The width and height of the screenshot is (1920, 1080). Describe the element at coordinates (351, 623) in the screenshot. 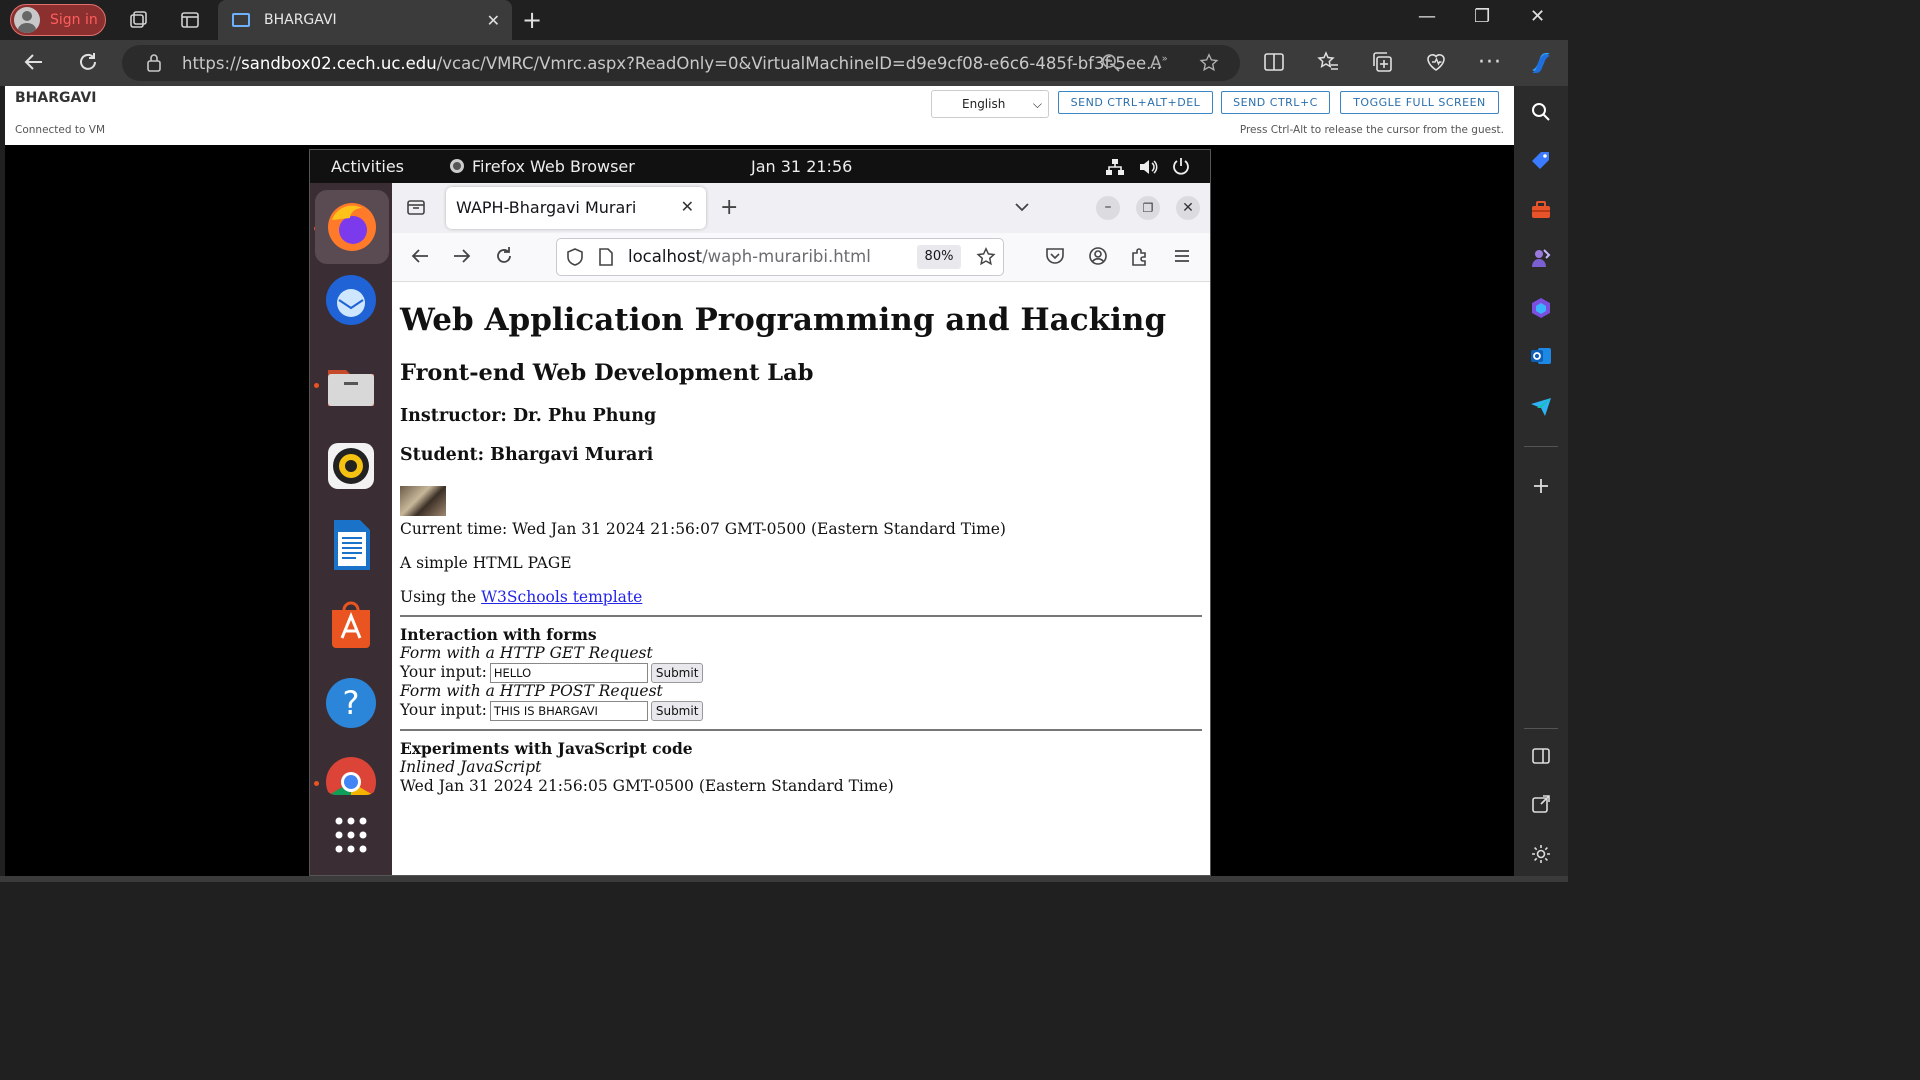

I see `dock-item-app-center` at that location.